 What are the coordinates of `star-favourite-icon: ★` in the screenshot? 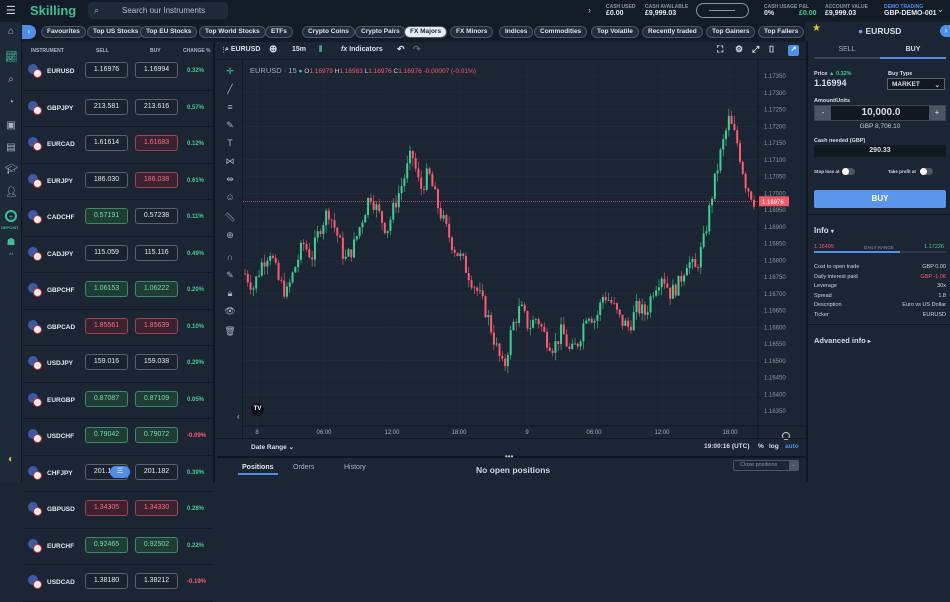 It's located at (816, 28).